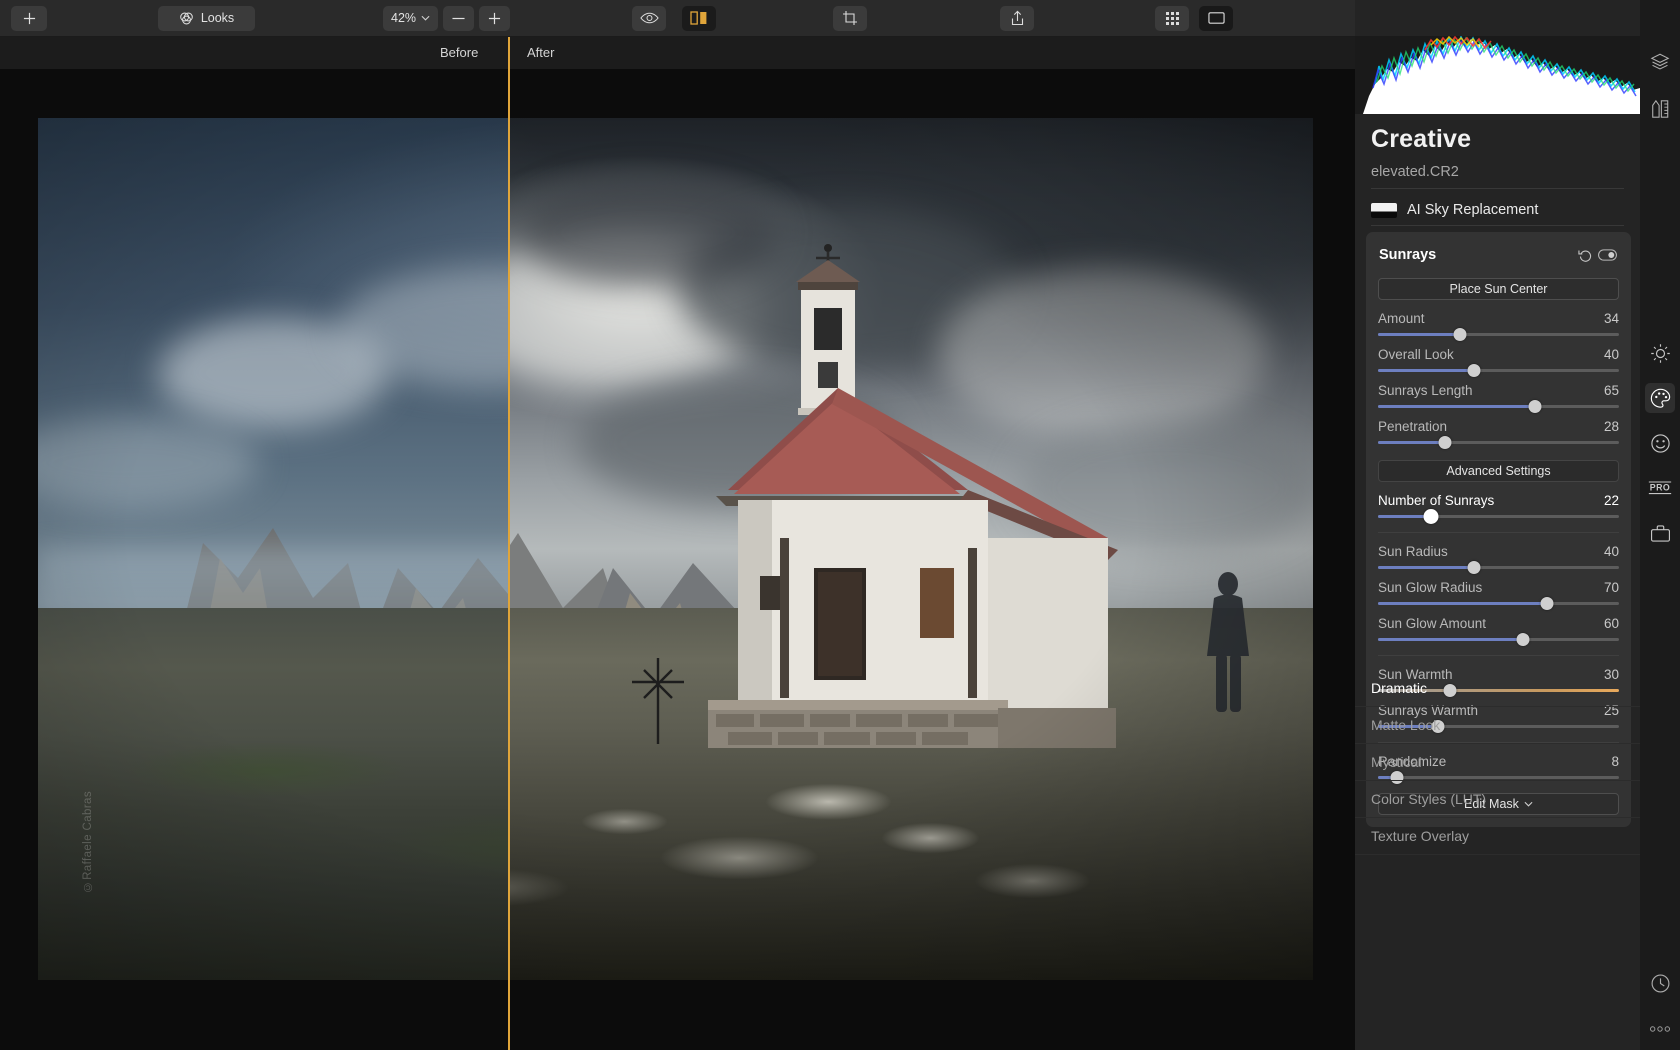 The height and width of the screenshot is (1050, 1680). I want to click on slider-amount: Amount 34, so click(1498, 326).